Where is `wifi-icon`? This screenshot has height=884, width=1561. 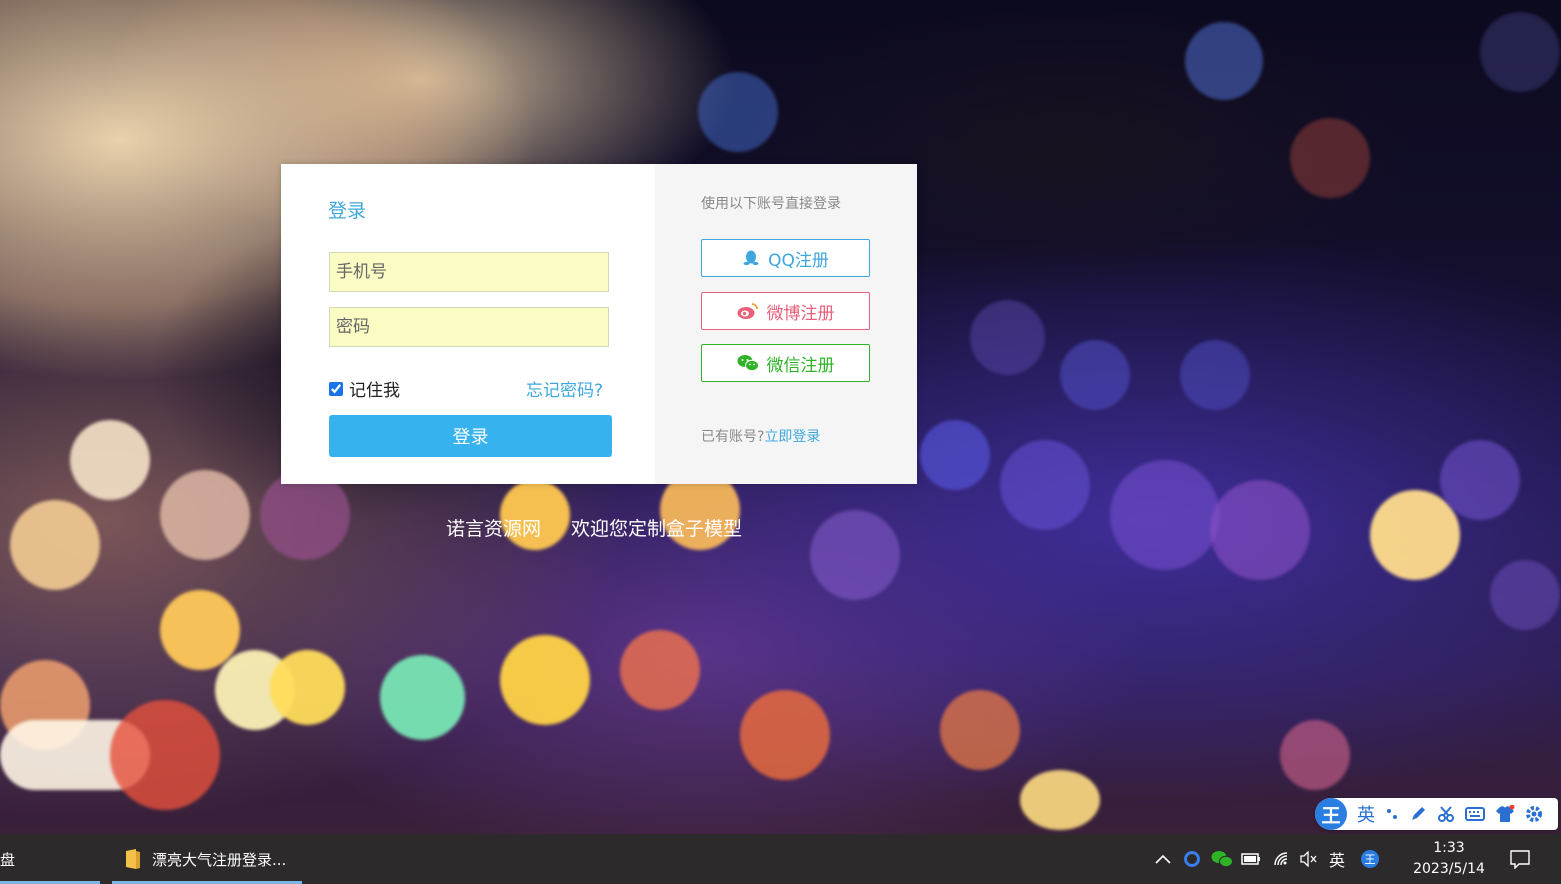
wifi-icon is located at coordinates (1282, 859).